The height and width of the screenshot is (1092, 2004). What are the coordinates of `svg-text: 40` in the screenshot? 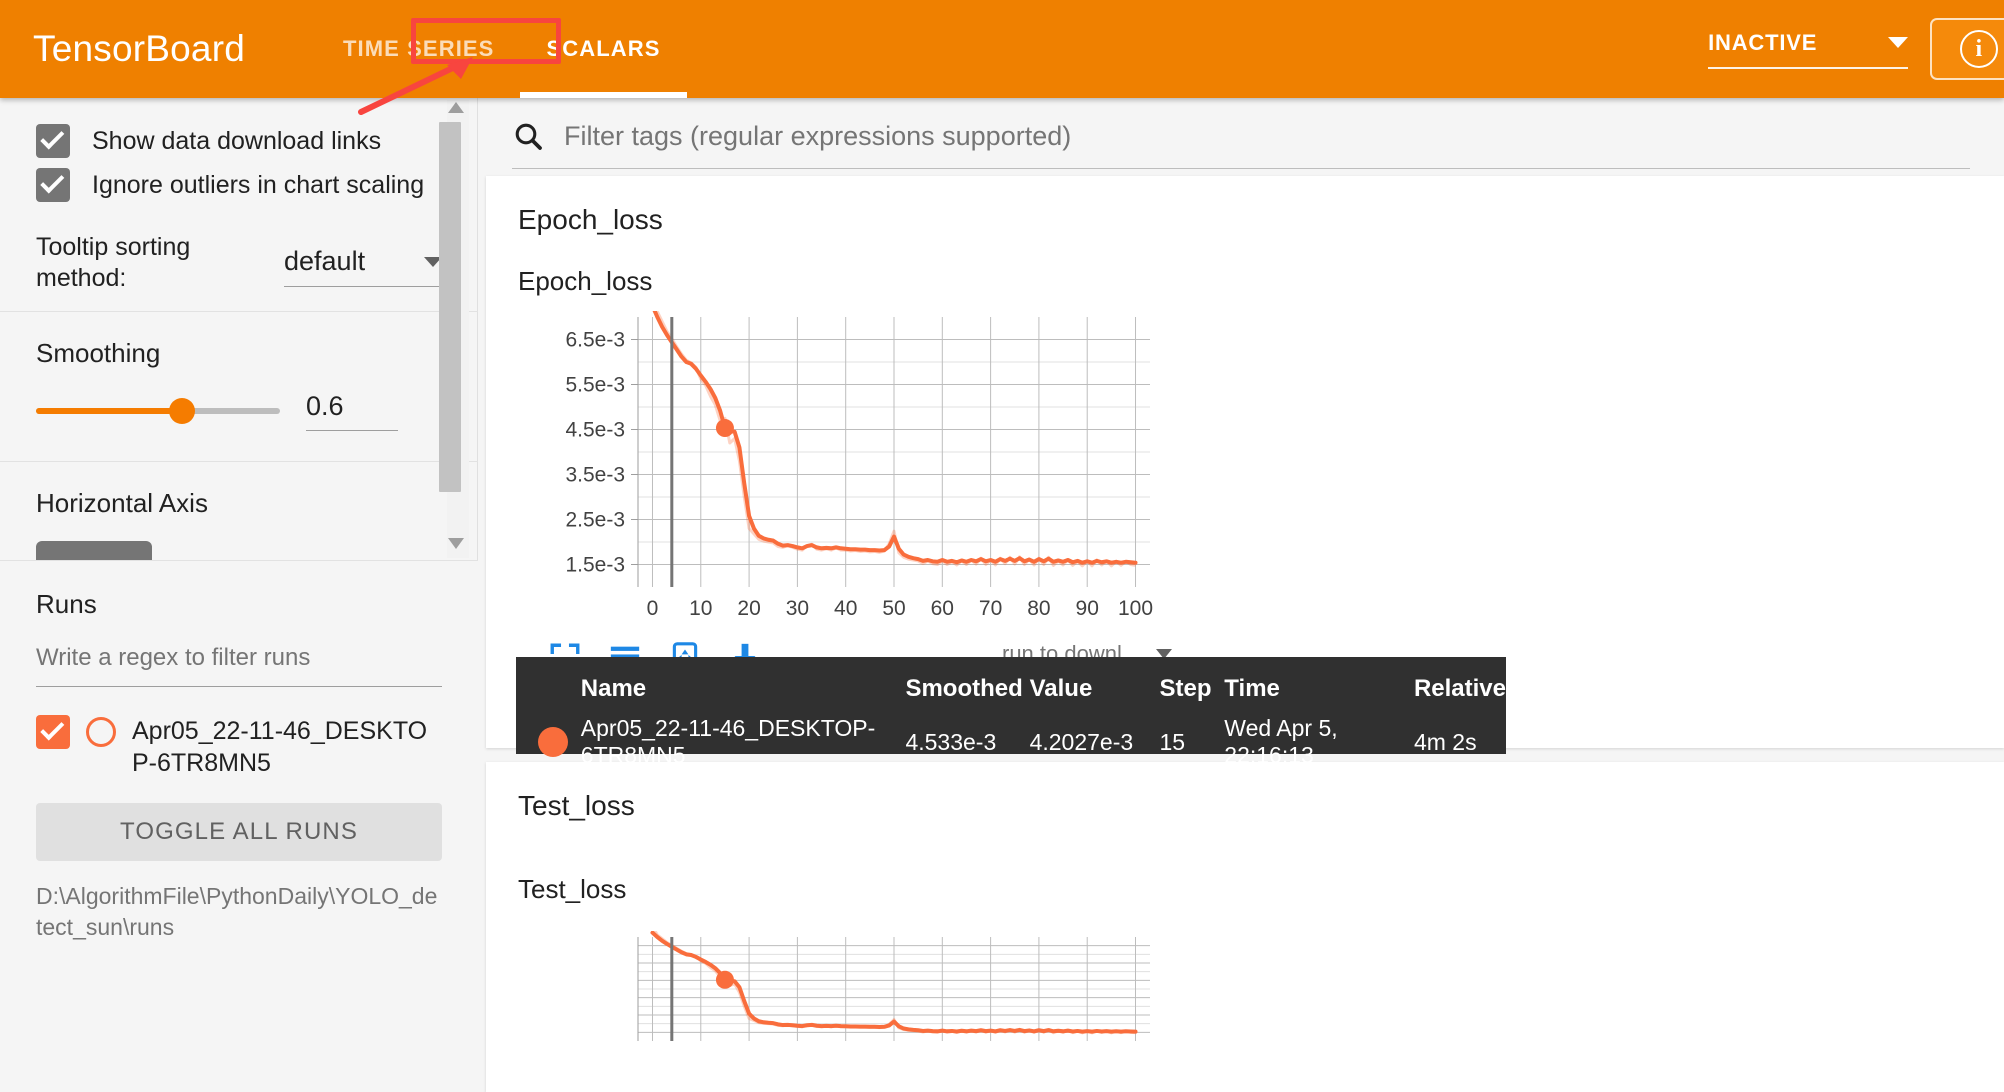 It's located at (845, 608).